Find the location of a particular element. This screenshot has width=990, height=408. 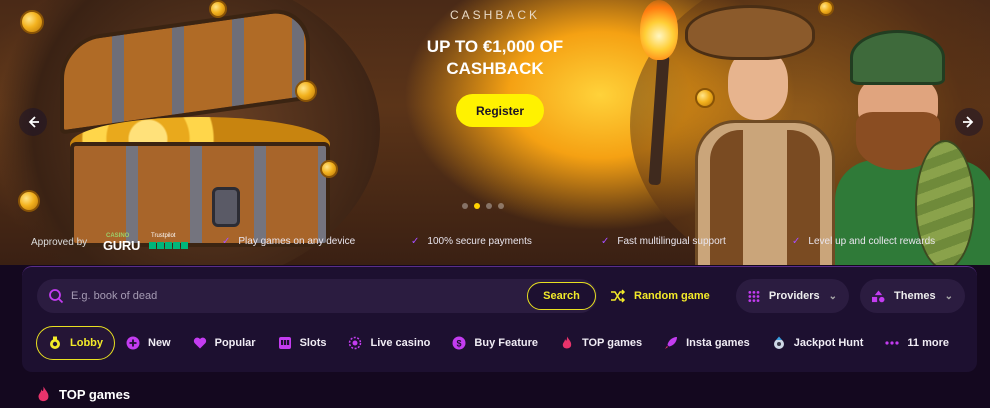

random-game-button: Random game is located at coordinates (660, 296).